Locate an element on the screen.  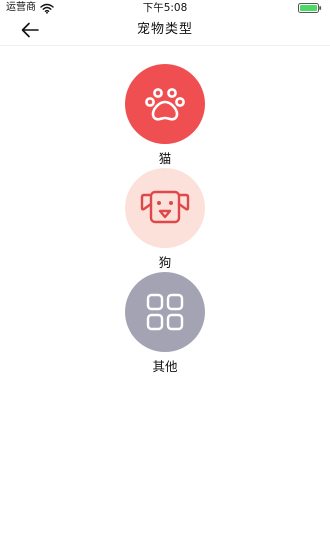
status-time: 下午5:08 is located at coordinates (165, 8).